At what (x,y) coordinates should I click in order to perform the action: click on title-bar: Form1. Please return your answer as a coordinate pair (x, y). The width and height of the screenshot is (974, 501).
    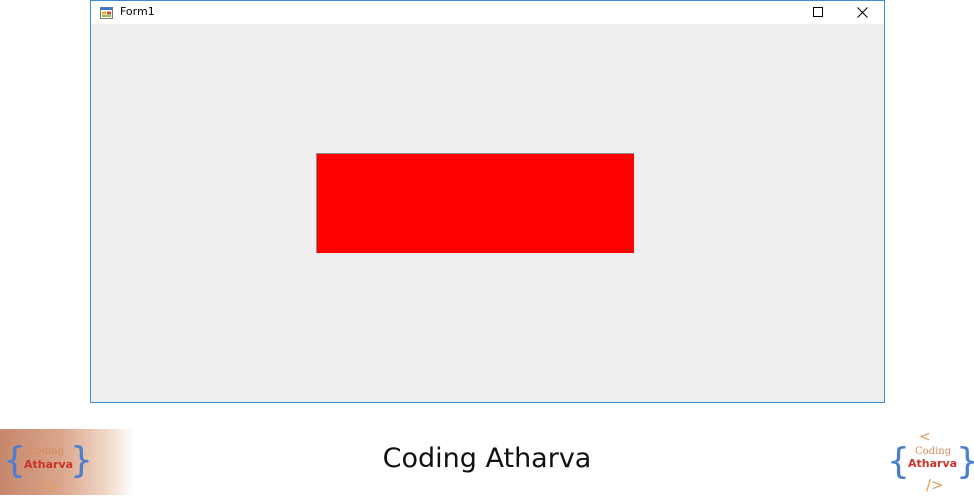
    Looking at the image, I should click on (487, 12).